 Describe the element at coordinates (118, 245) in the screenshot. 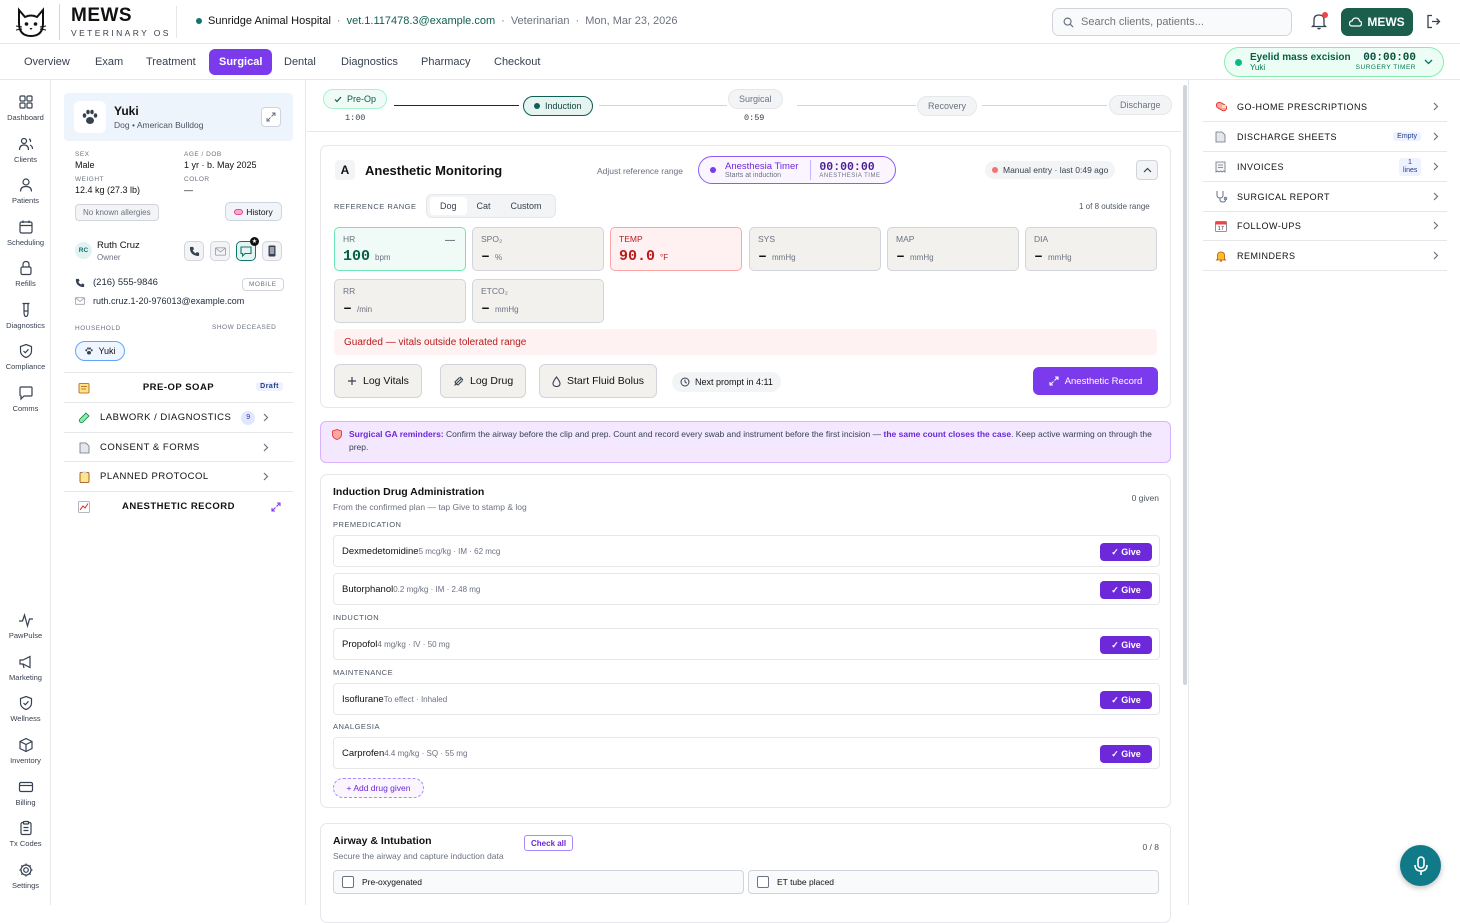

I see `owner-name: Ruth Cruz` at that location.